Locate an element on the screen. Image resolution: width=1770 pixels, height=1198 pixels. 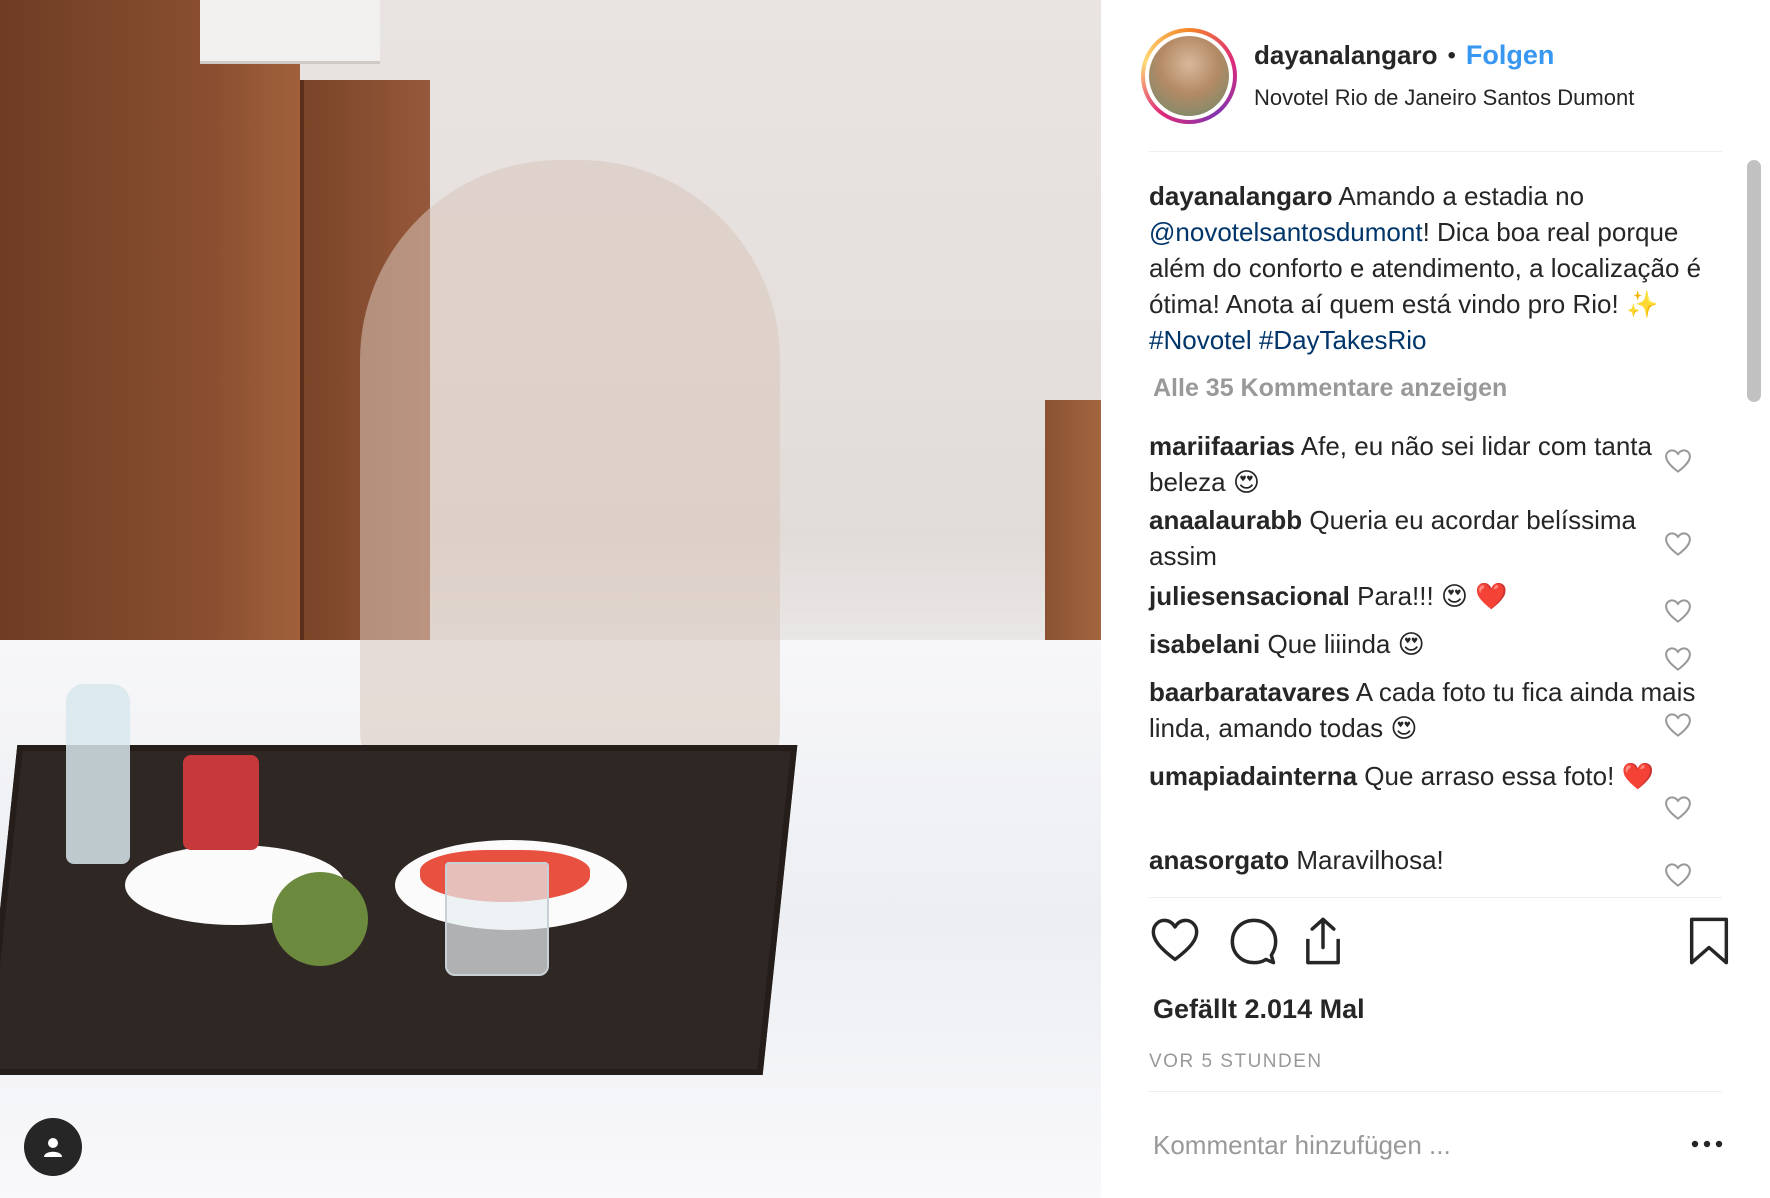
header-username-row: dayanalangaro • Folgen is located at coordinates (1404, 55).